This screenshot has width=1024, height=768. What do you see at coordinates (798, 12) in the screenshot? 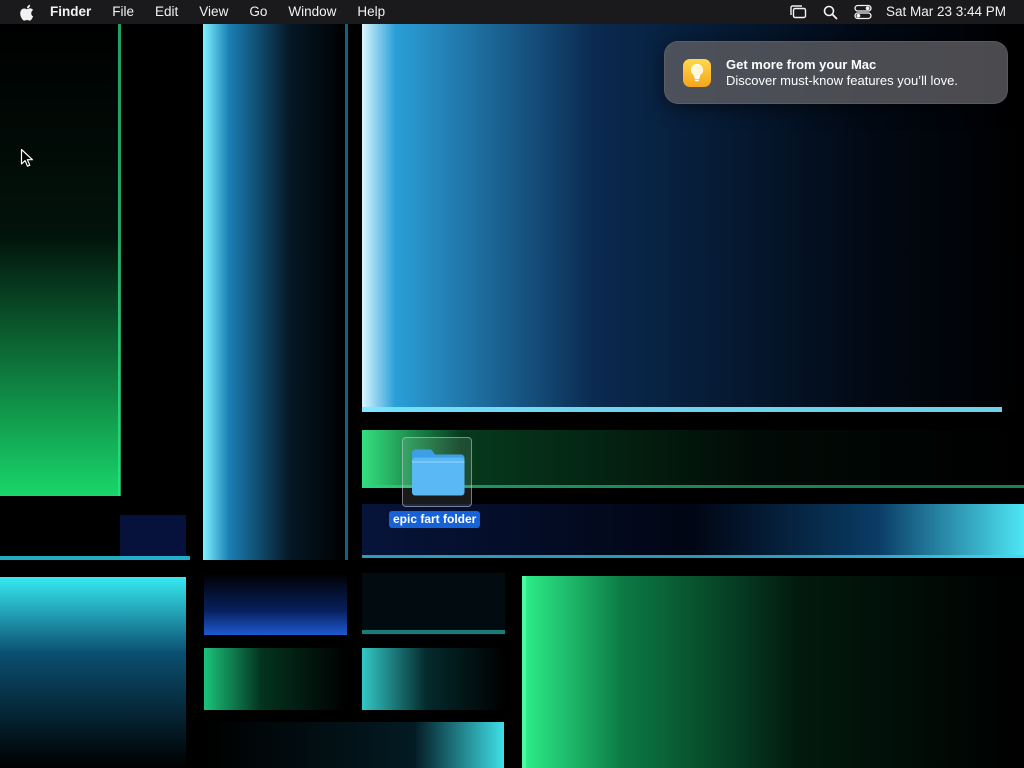
I see `stage-manager-icon` at bounding box center [798, 12].